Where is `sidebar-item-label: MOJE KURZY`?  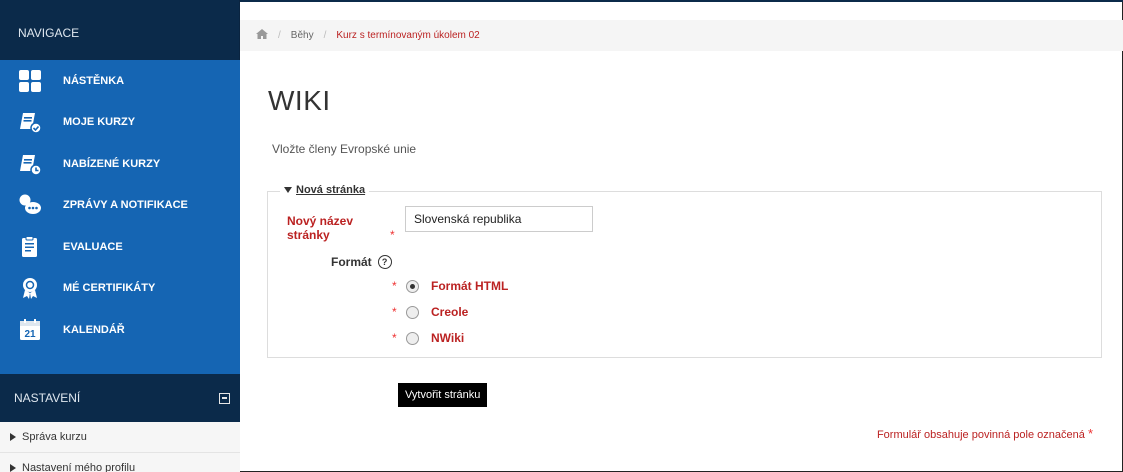 sidebar-item-label: MOJE KURZY is located at coordinates (99, 122).